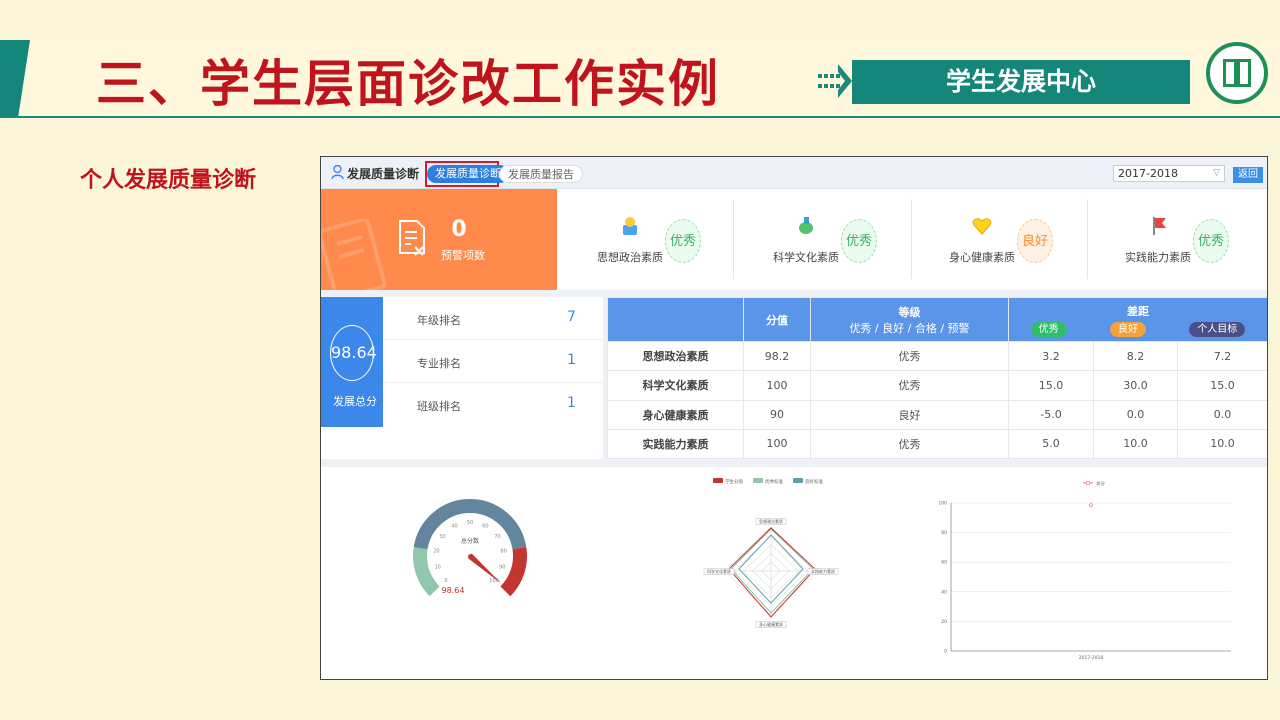  What do you see at coordinates (541, 174) in the screenshot?
I see `tab-report: 发展质量报告` at bounding box center [541, 174].